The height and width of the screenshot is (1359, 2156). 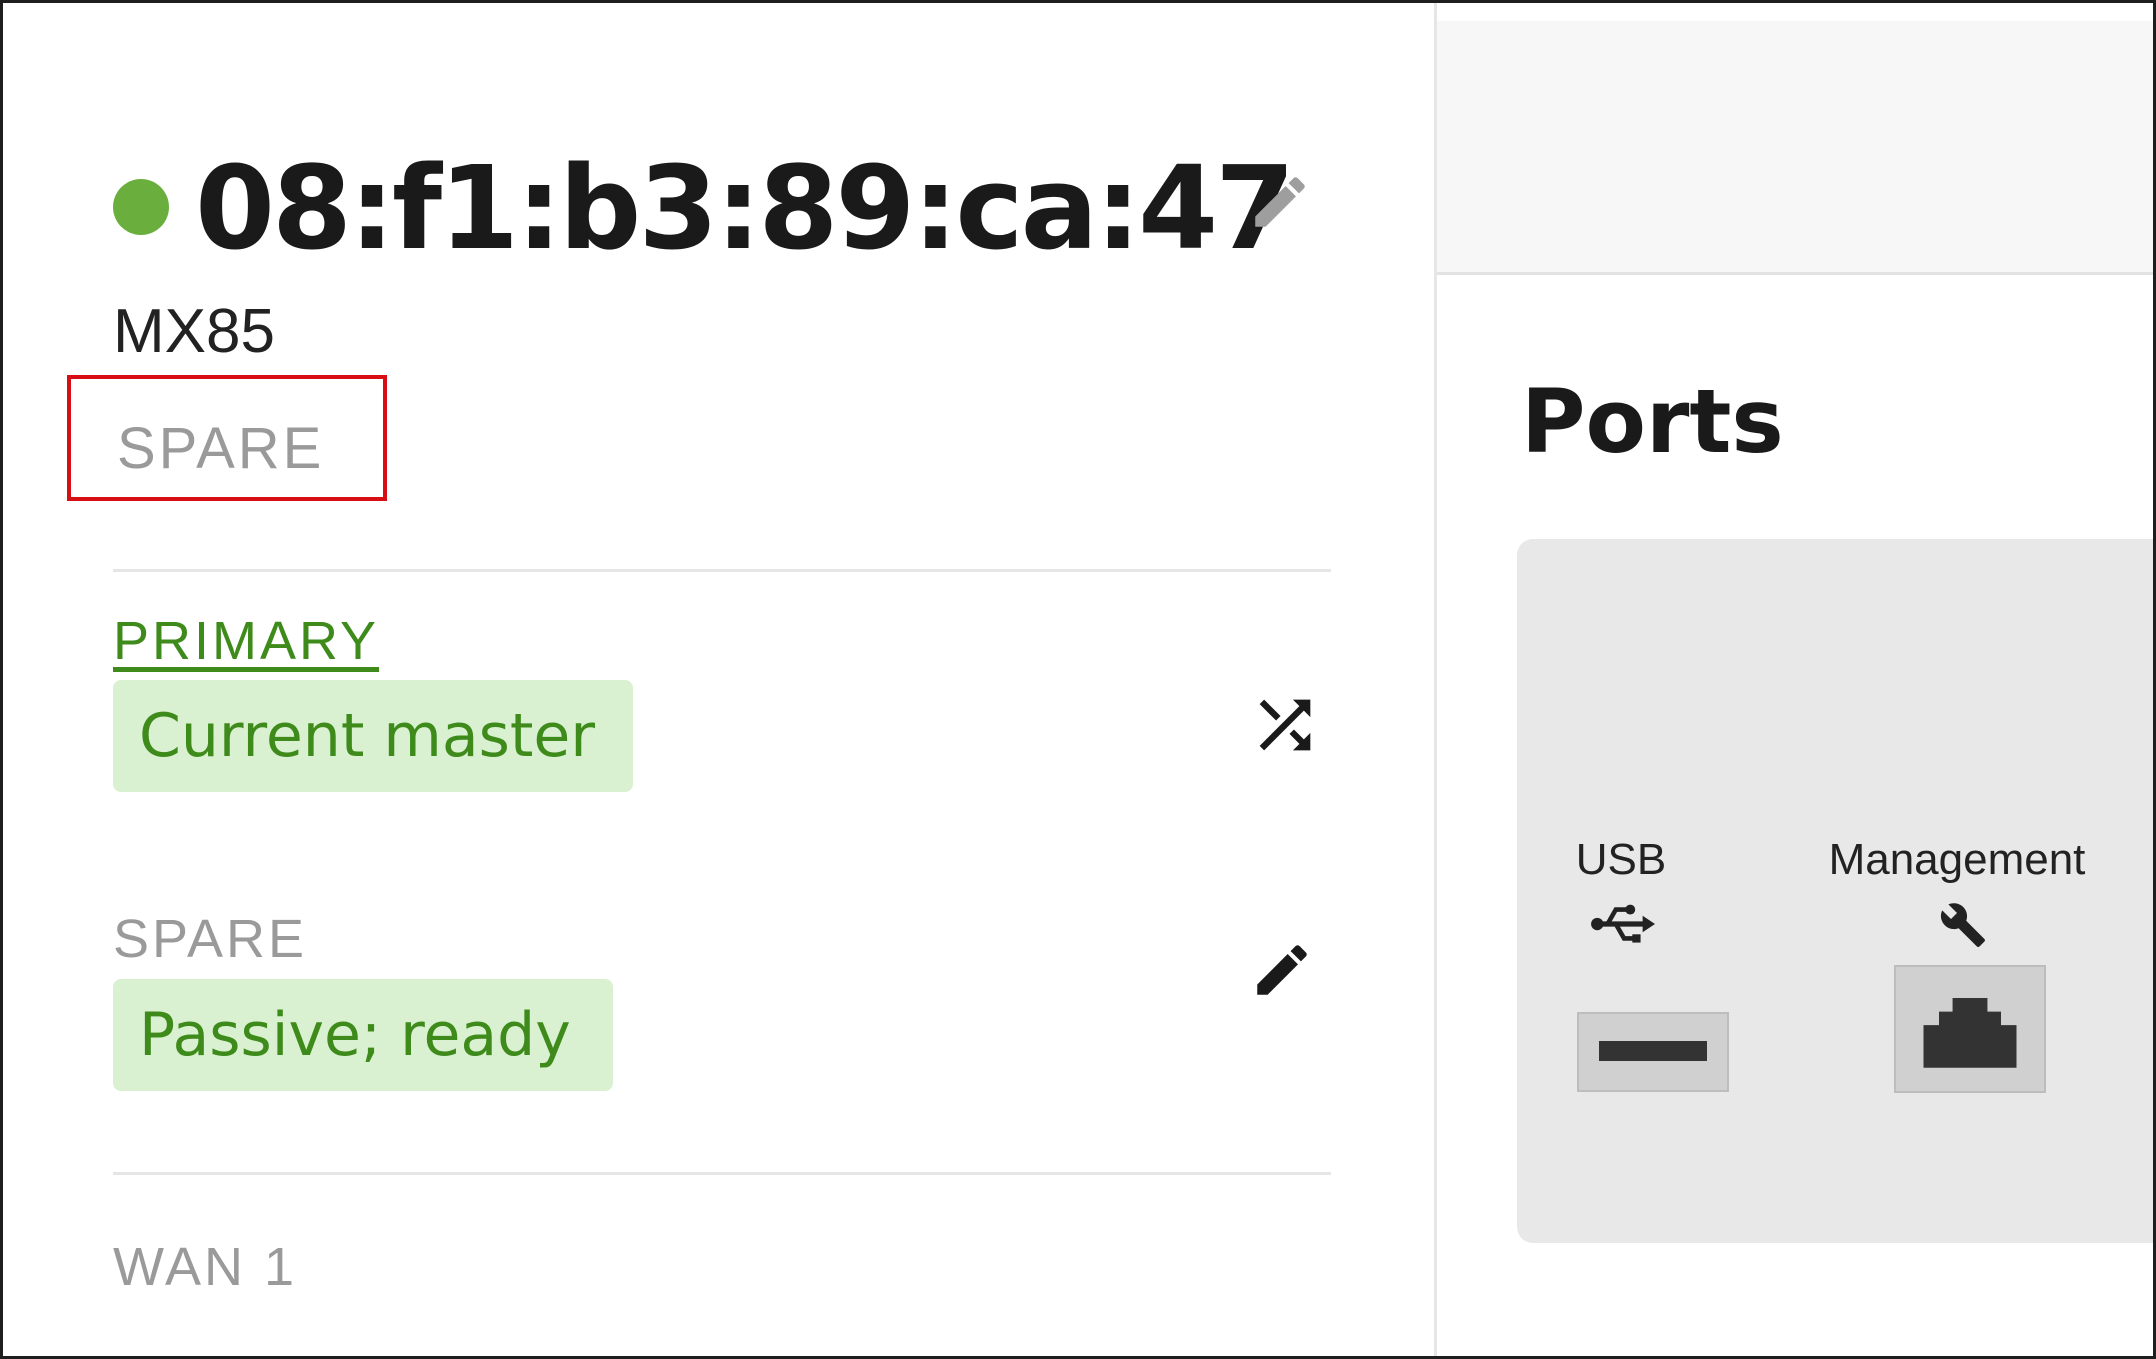 I want to click on device-name-title: 08:f1:b3:89:ca:47, so click(x=745, y=209).